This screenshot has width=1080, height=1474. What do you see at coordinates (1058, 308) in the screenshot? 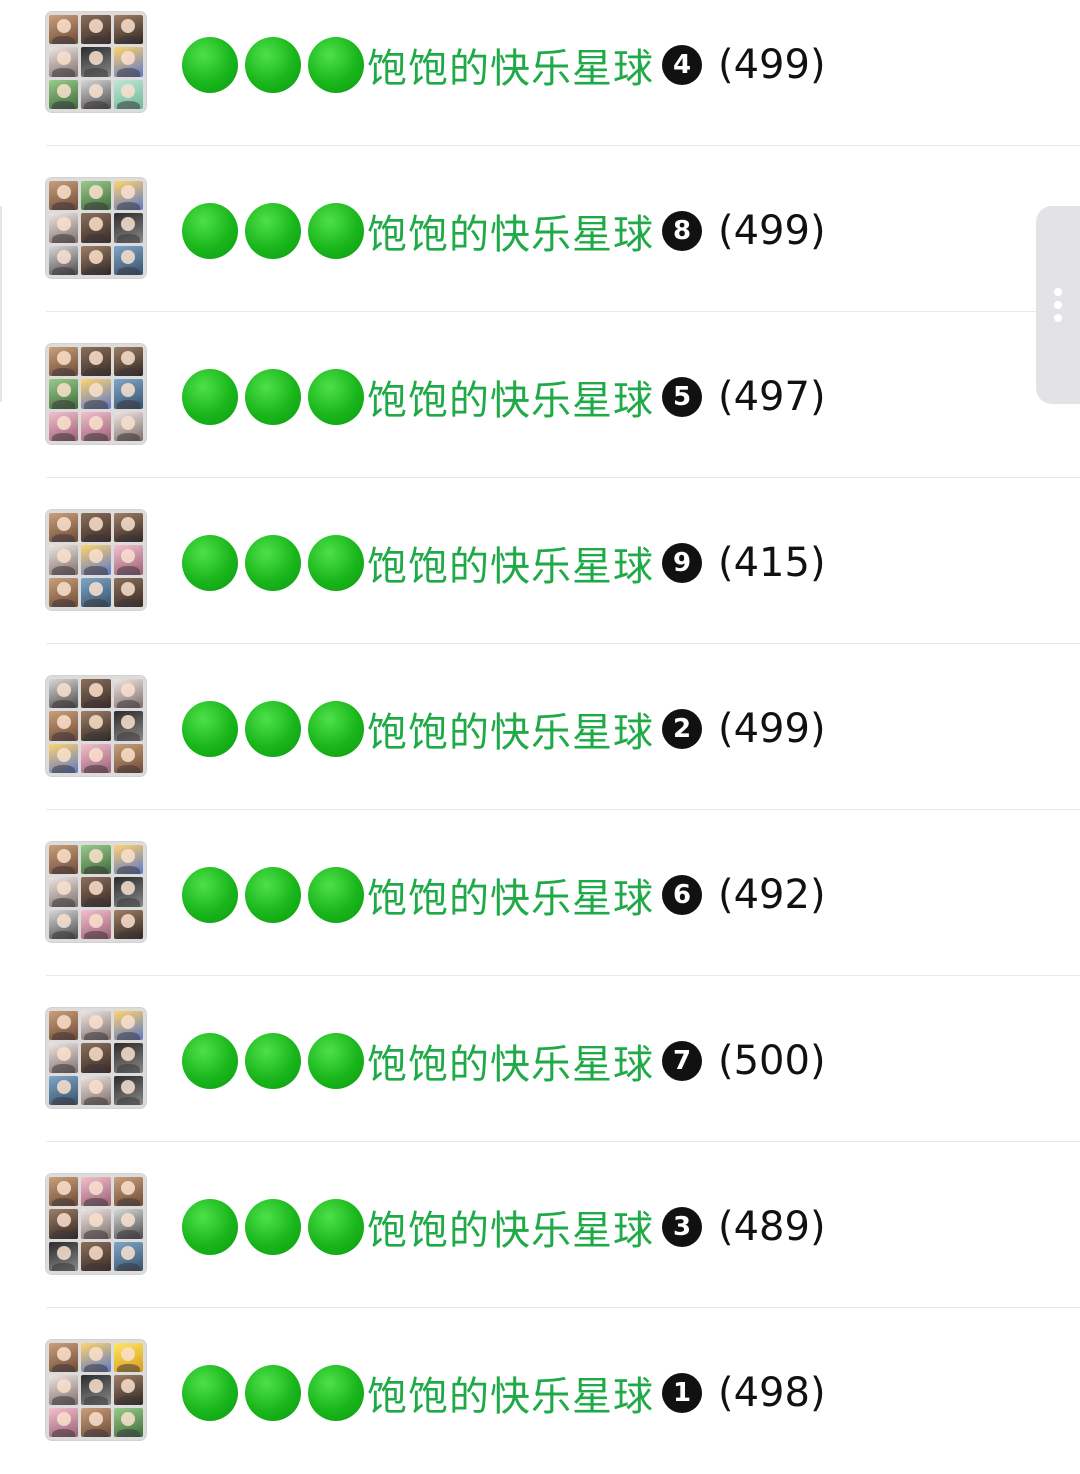
I see `more-vertical-icon` at bounding box center [1058, 308].